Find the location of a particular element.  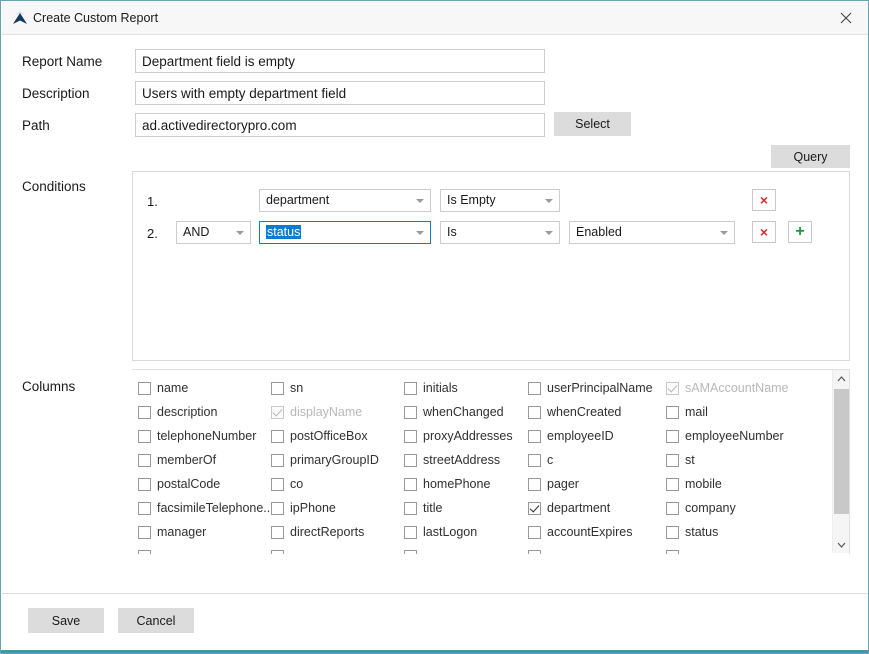

column-checkbox-item: employeeID is located at coordinates (571, 436).